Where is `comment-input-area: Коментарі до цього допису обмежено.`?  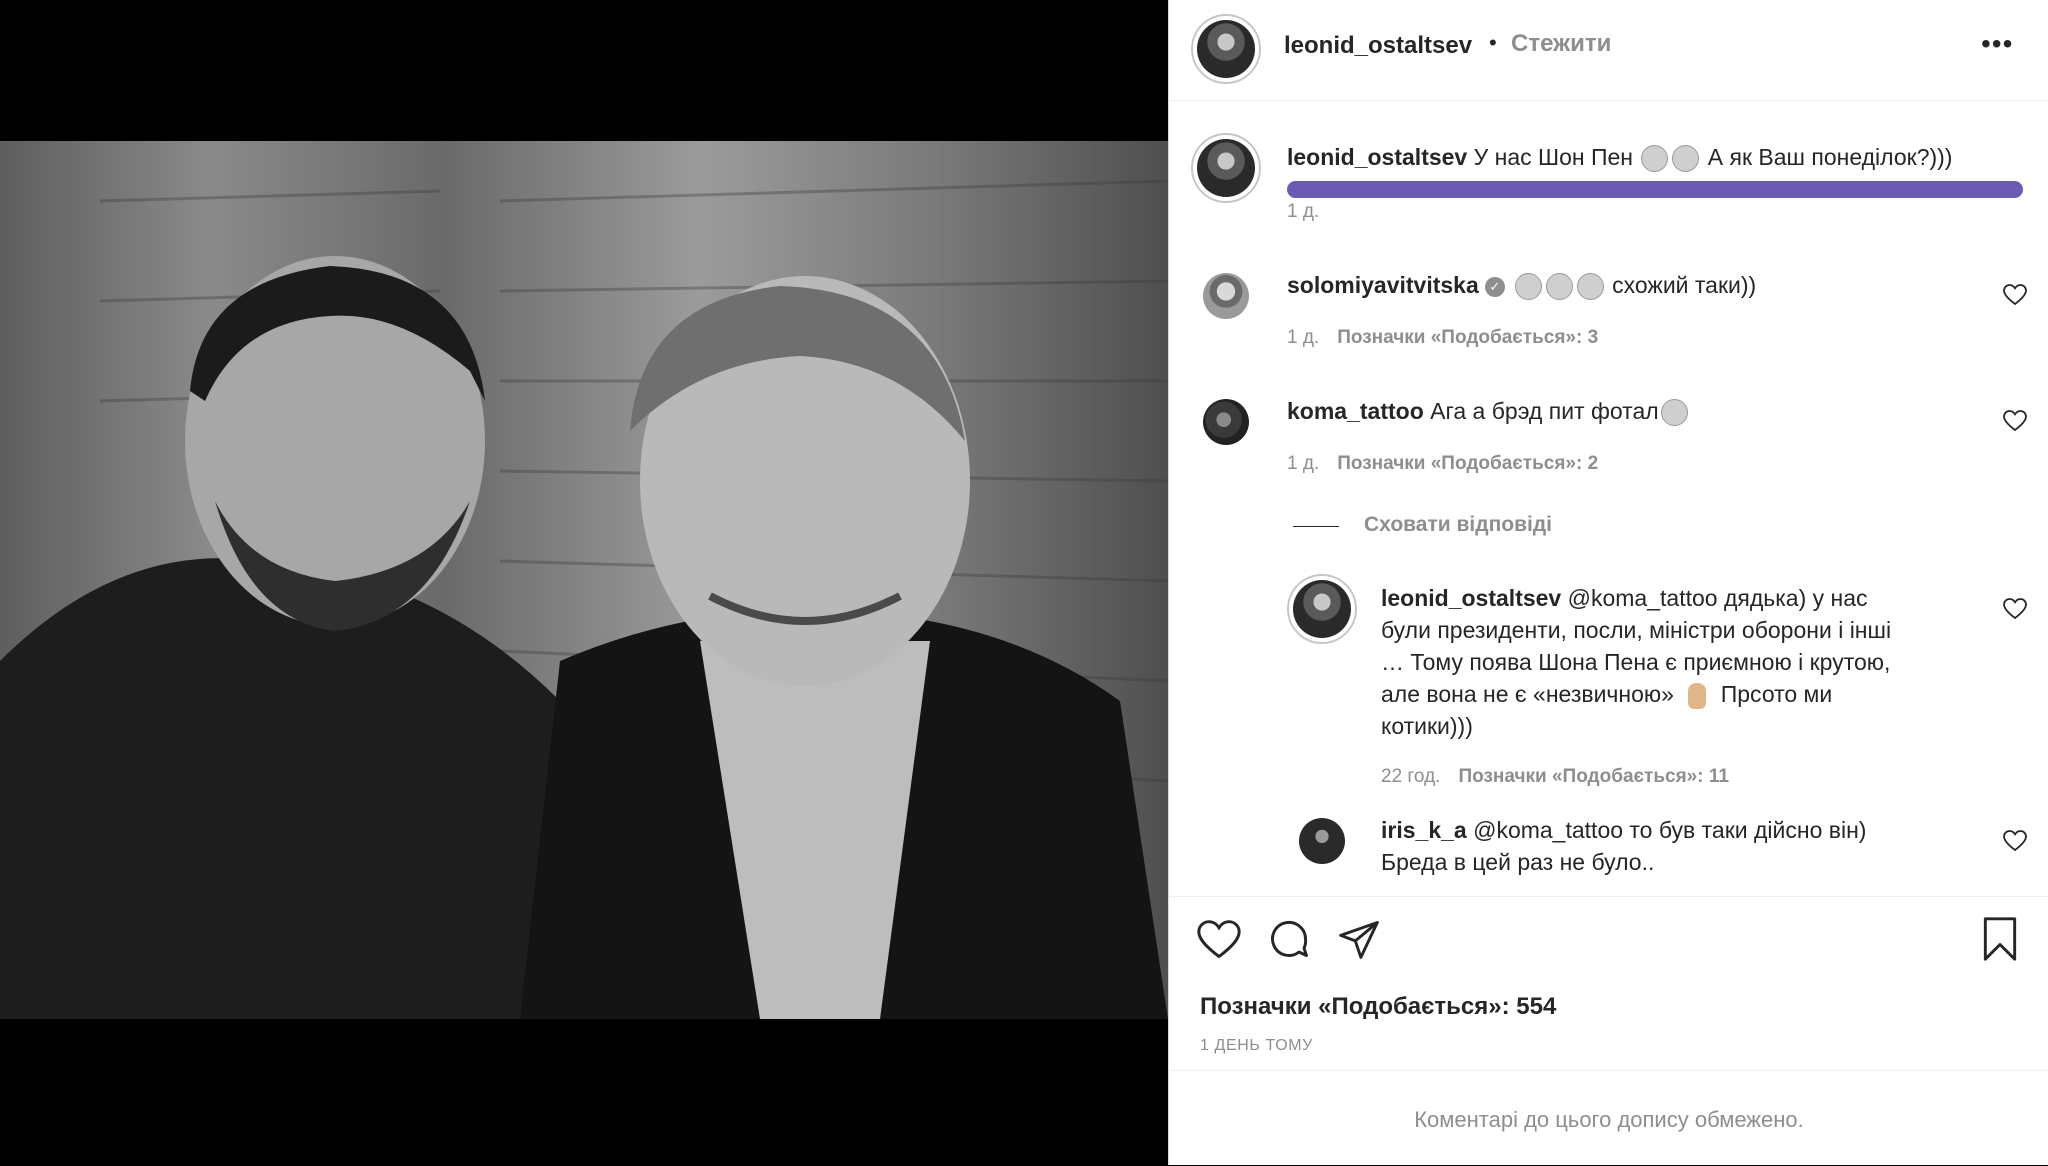
comment-input-area: Коментарі до цього допису обмежено. is located at coordinates (1608, 1118).